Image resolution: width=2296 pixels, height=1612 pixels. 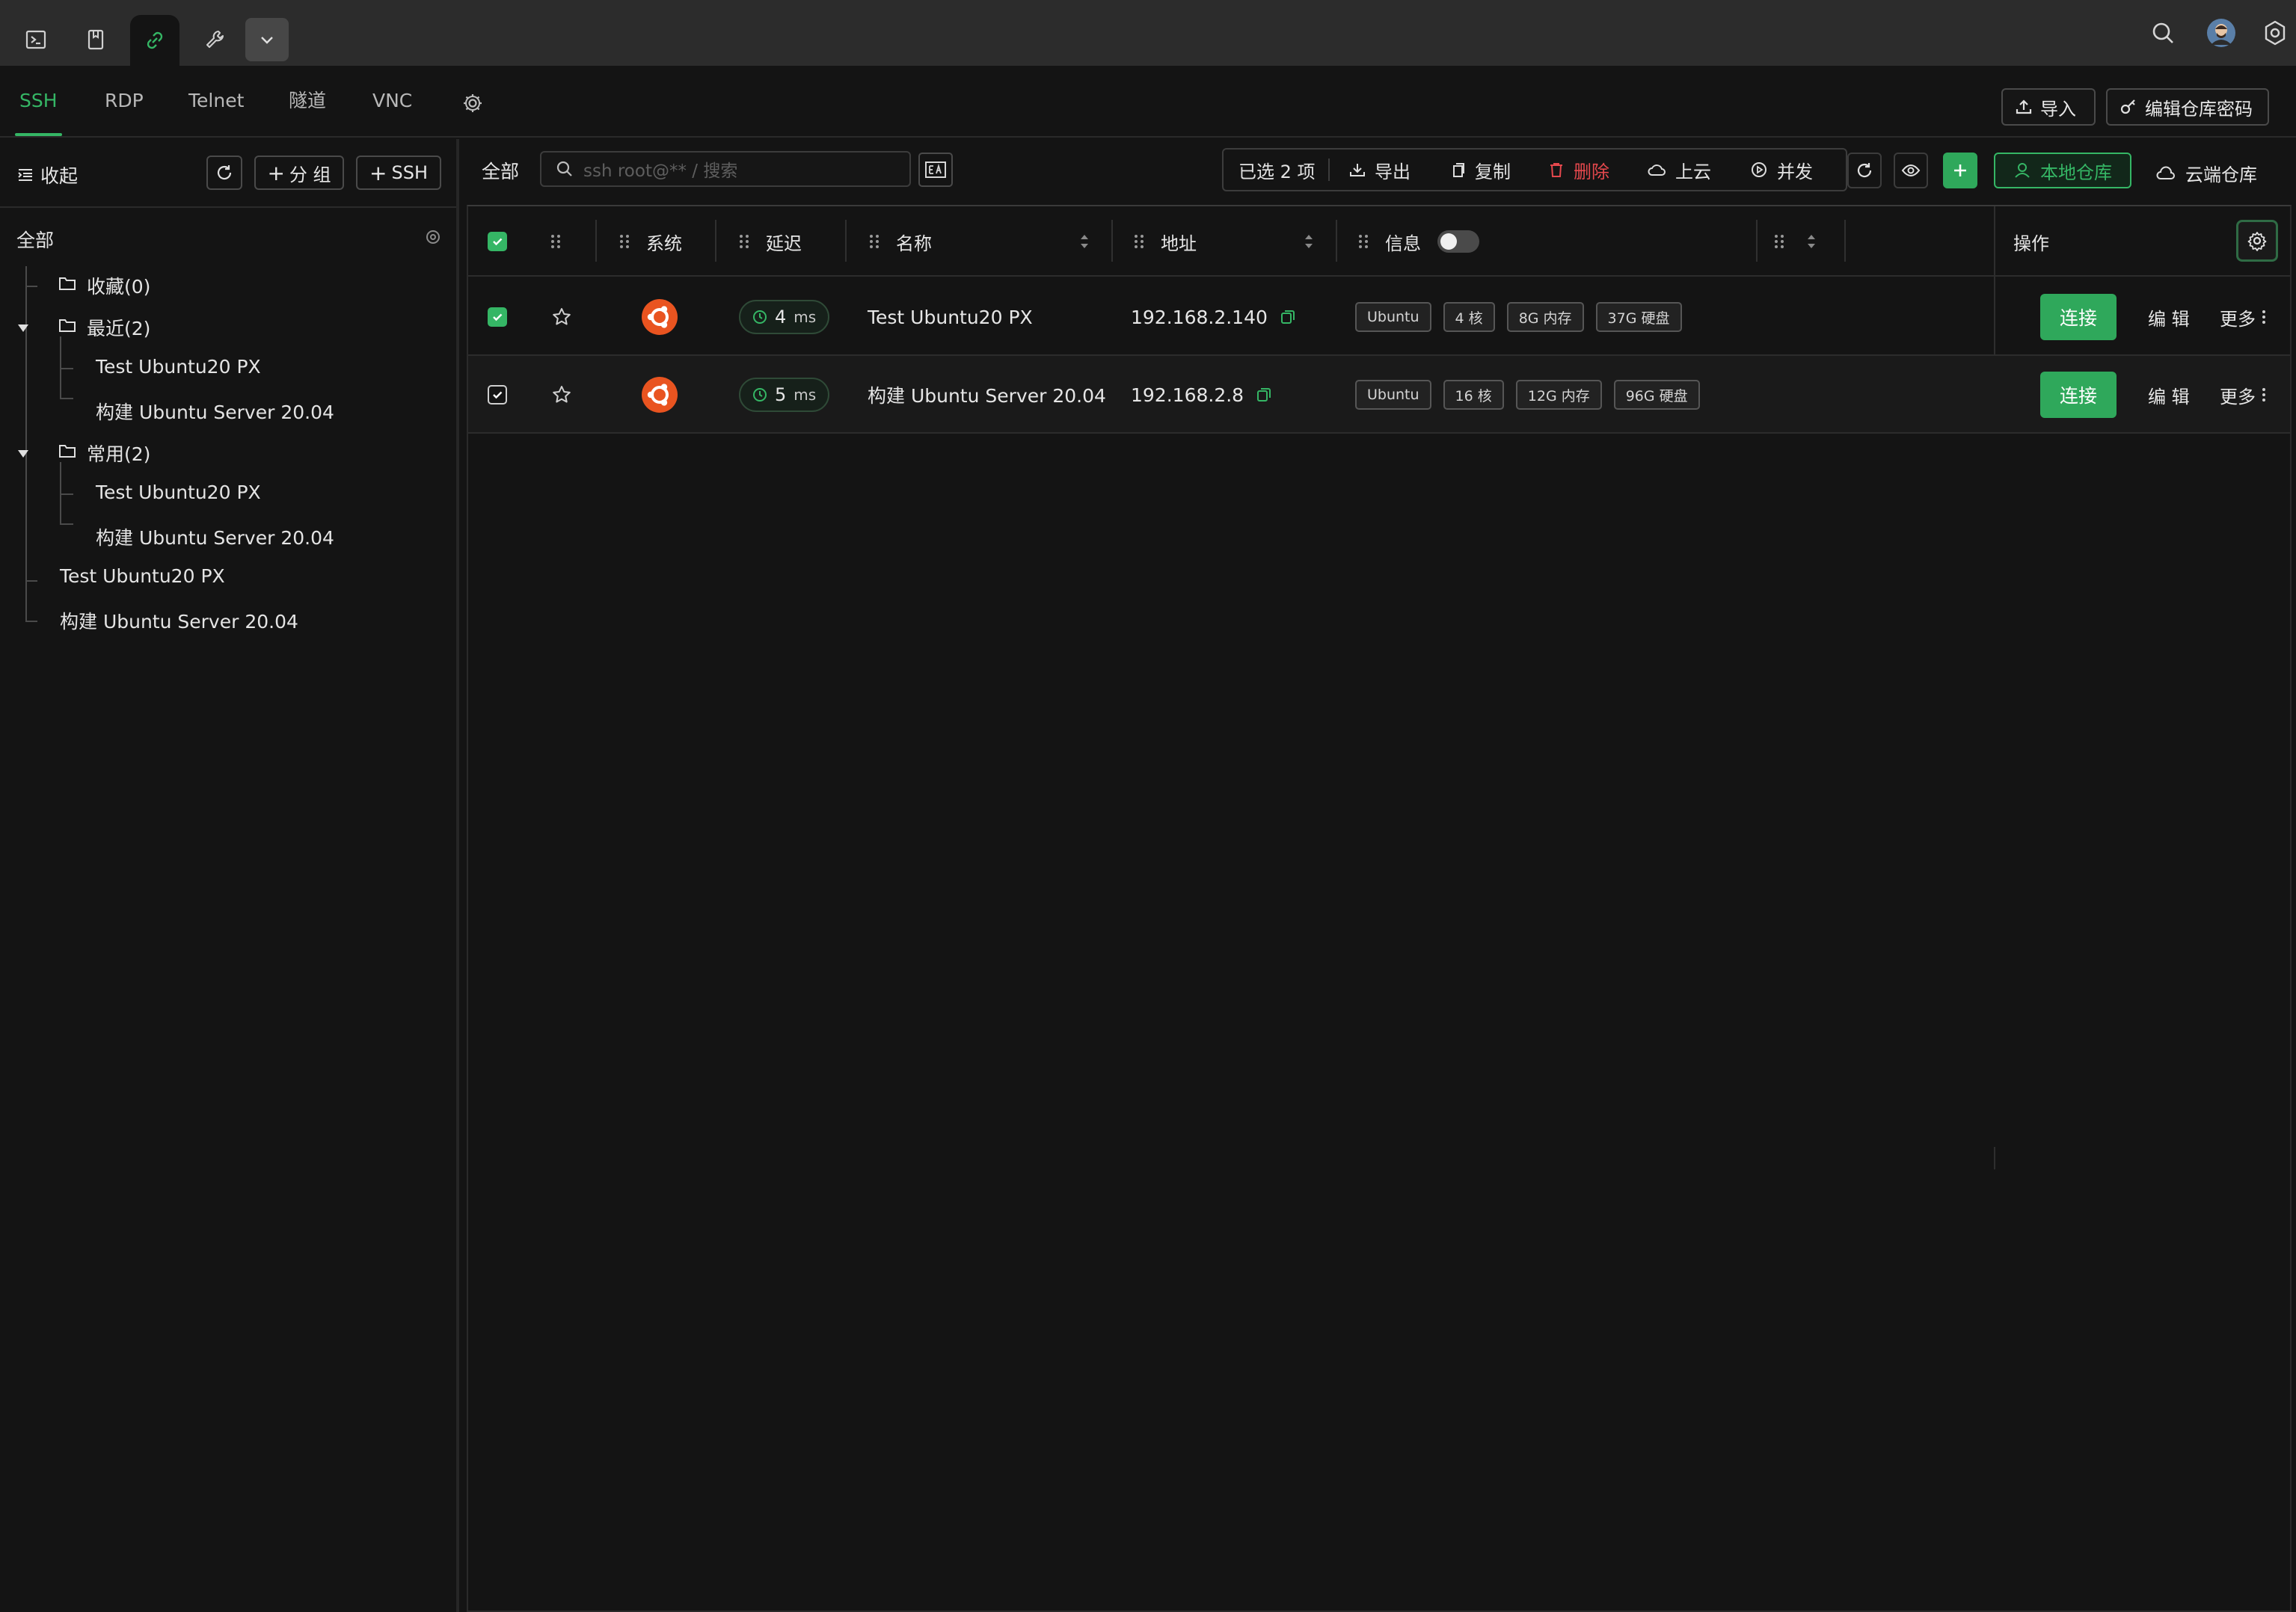 I want to click on column-header-address: 地址, so click(x=1164, y=241).